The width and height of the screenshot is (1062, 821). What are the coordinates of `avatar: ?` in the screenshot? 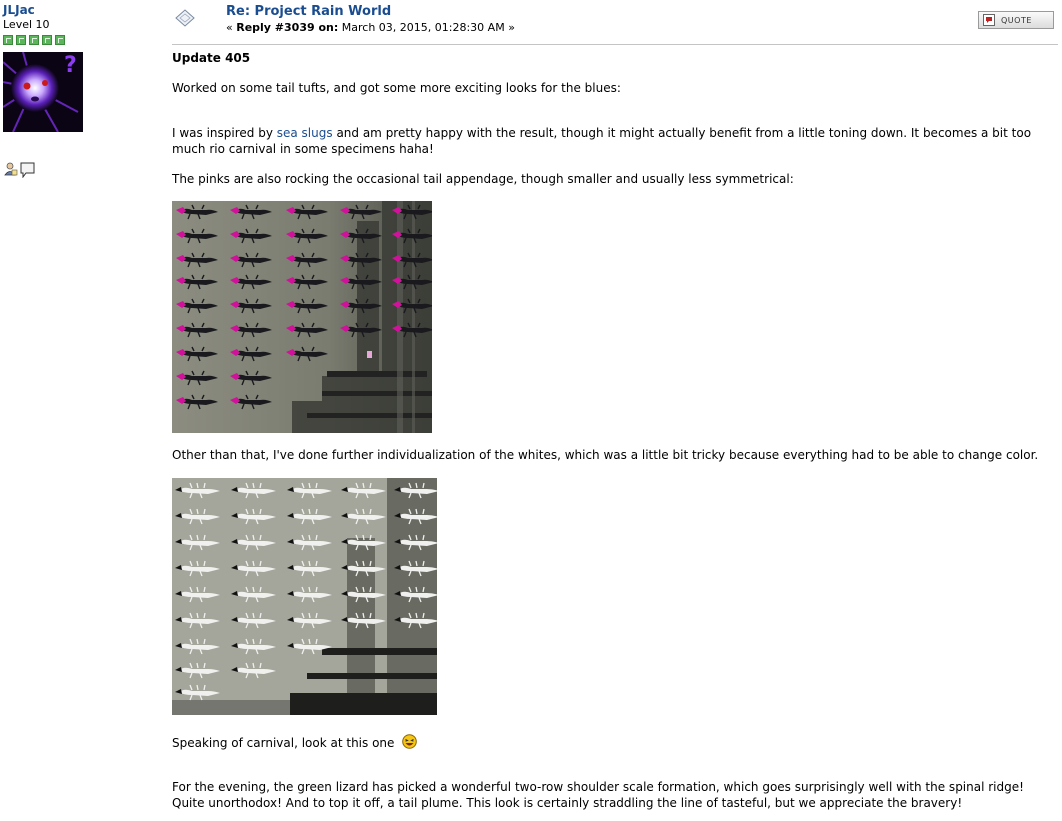 It's located at (43, 92).